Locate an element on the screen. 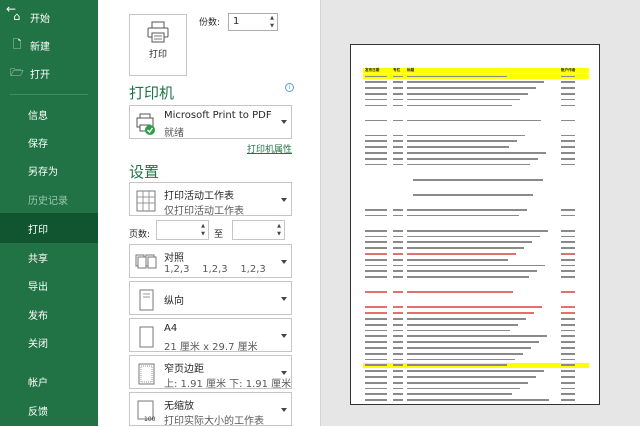  nav-account: 帐户 is located at coordinates (49, 381).